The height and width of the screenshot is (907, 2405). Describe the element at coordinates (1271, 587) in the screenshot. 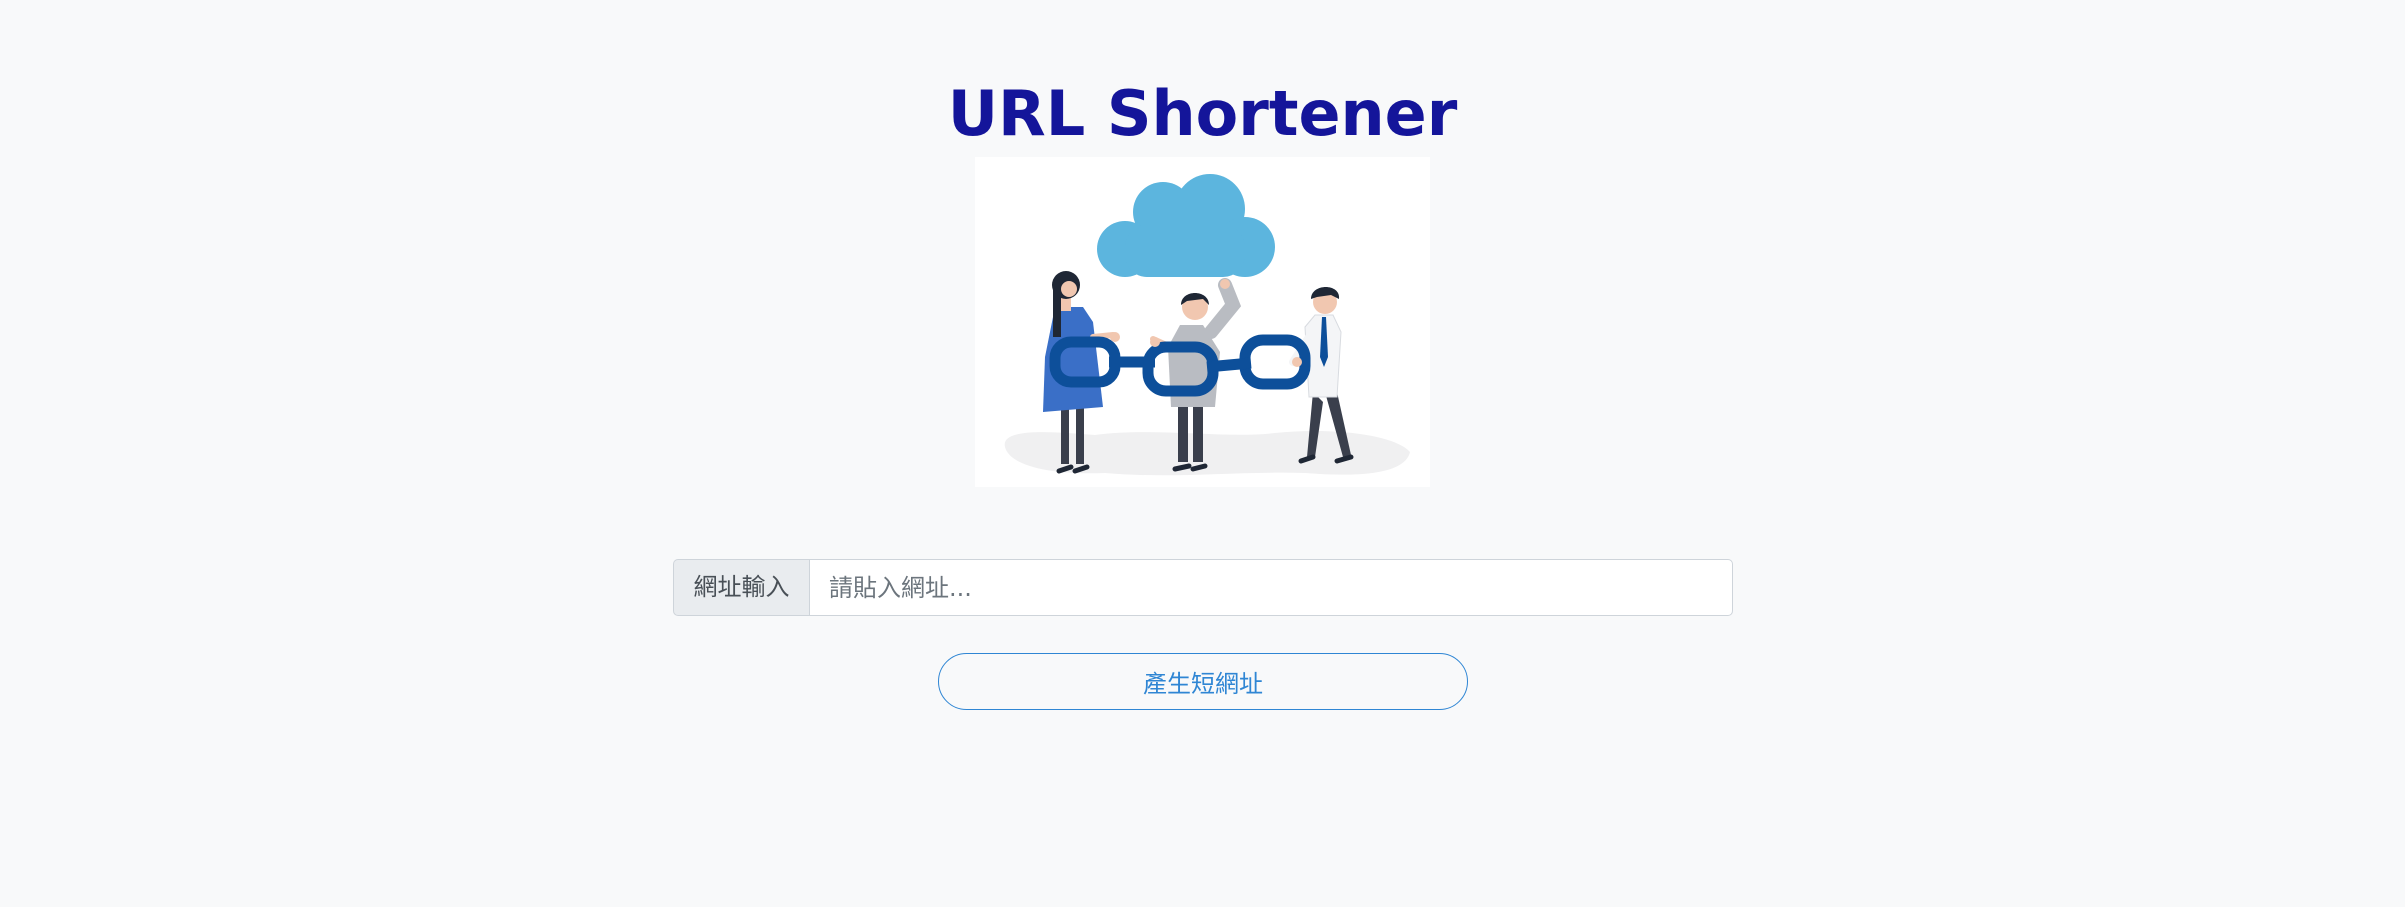

I see `url-input` at that location.